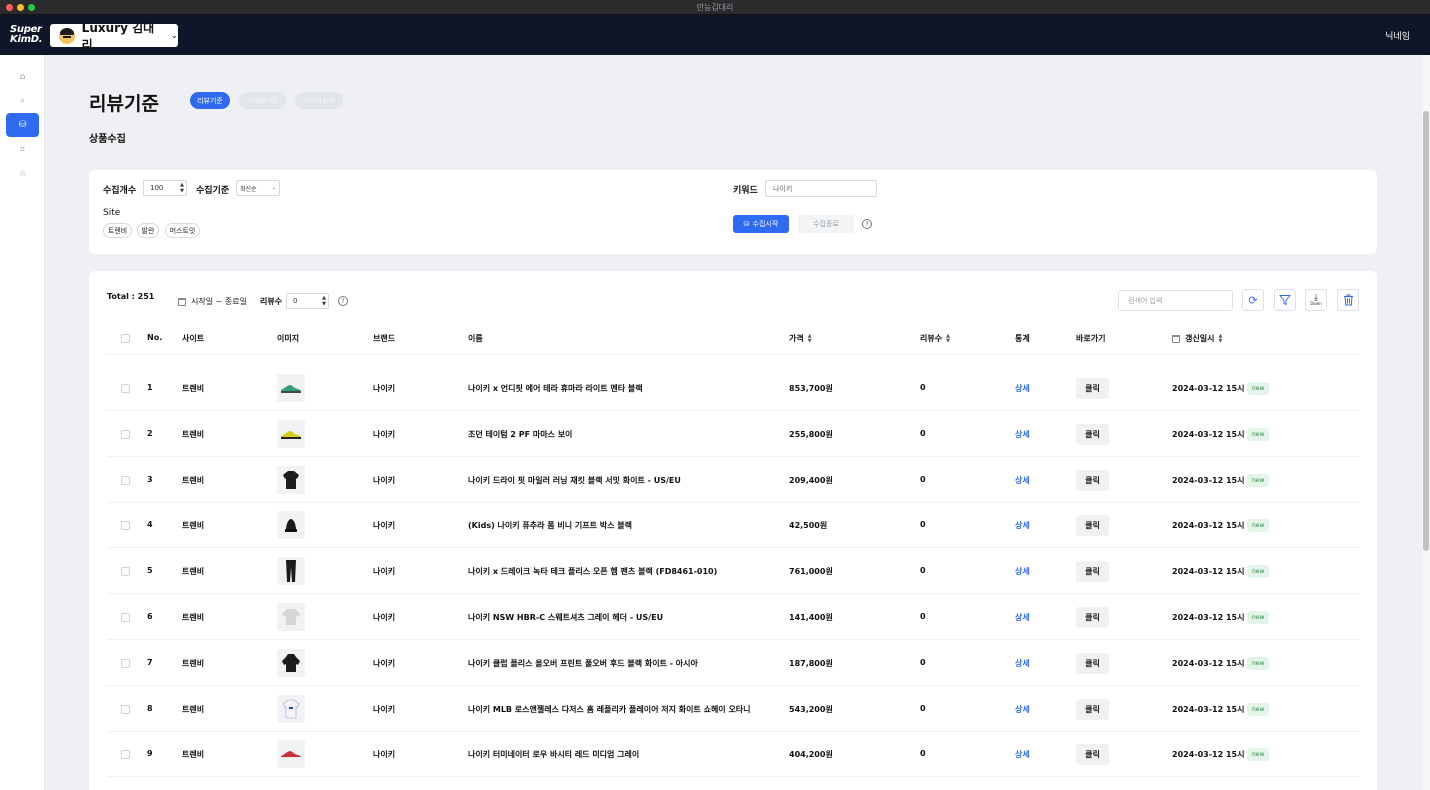 The width and height of the screenshot is (1430, 790). Describe the element at coordinates (821, 188) in the screenshot. I see `keyword-input: 나이키` at that location.